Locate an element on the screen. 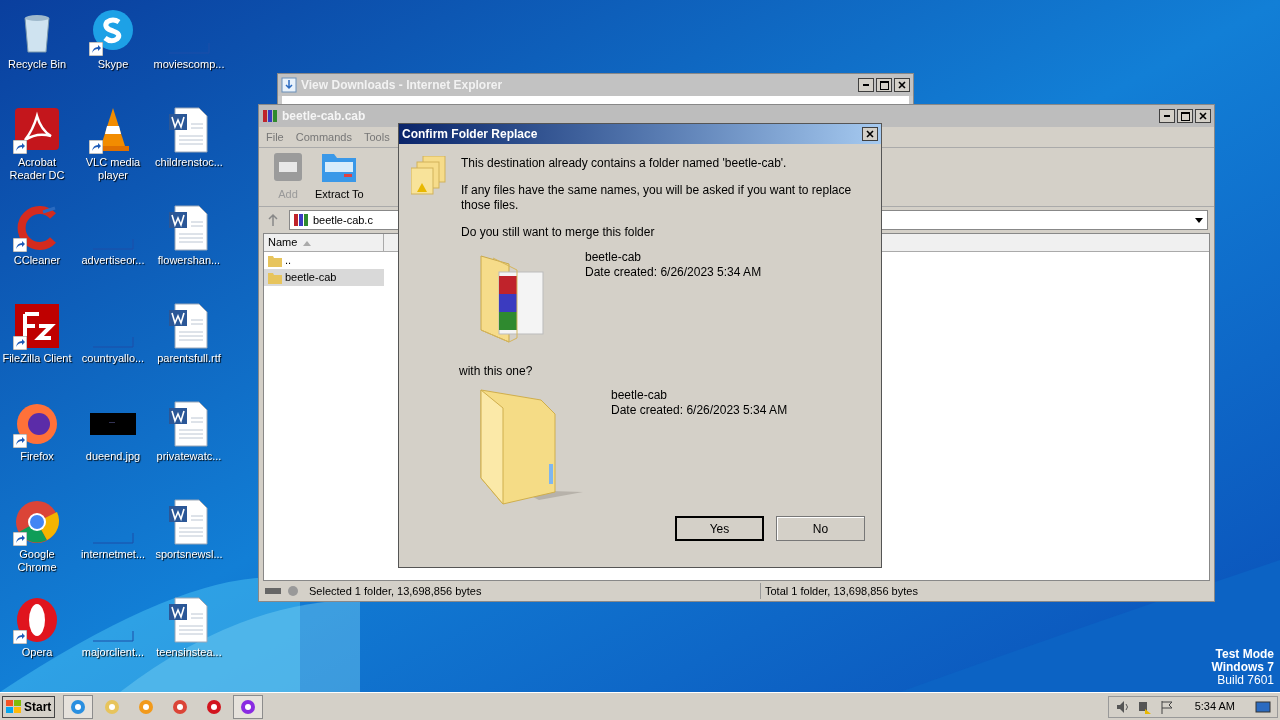 This screenshot has width=1280, height=720. window-title: beetle-cab.cab is located at coordinates (324, 116).